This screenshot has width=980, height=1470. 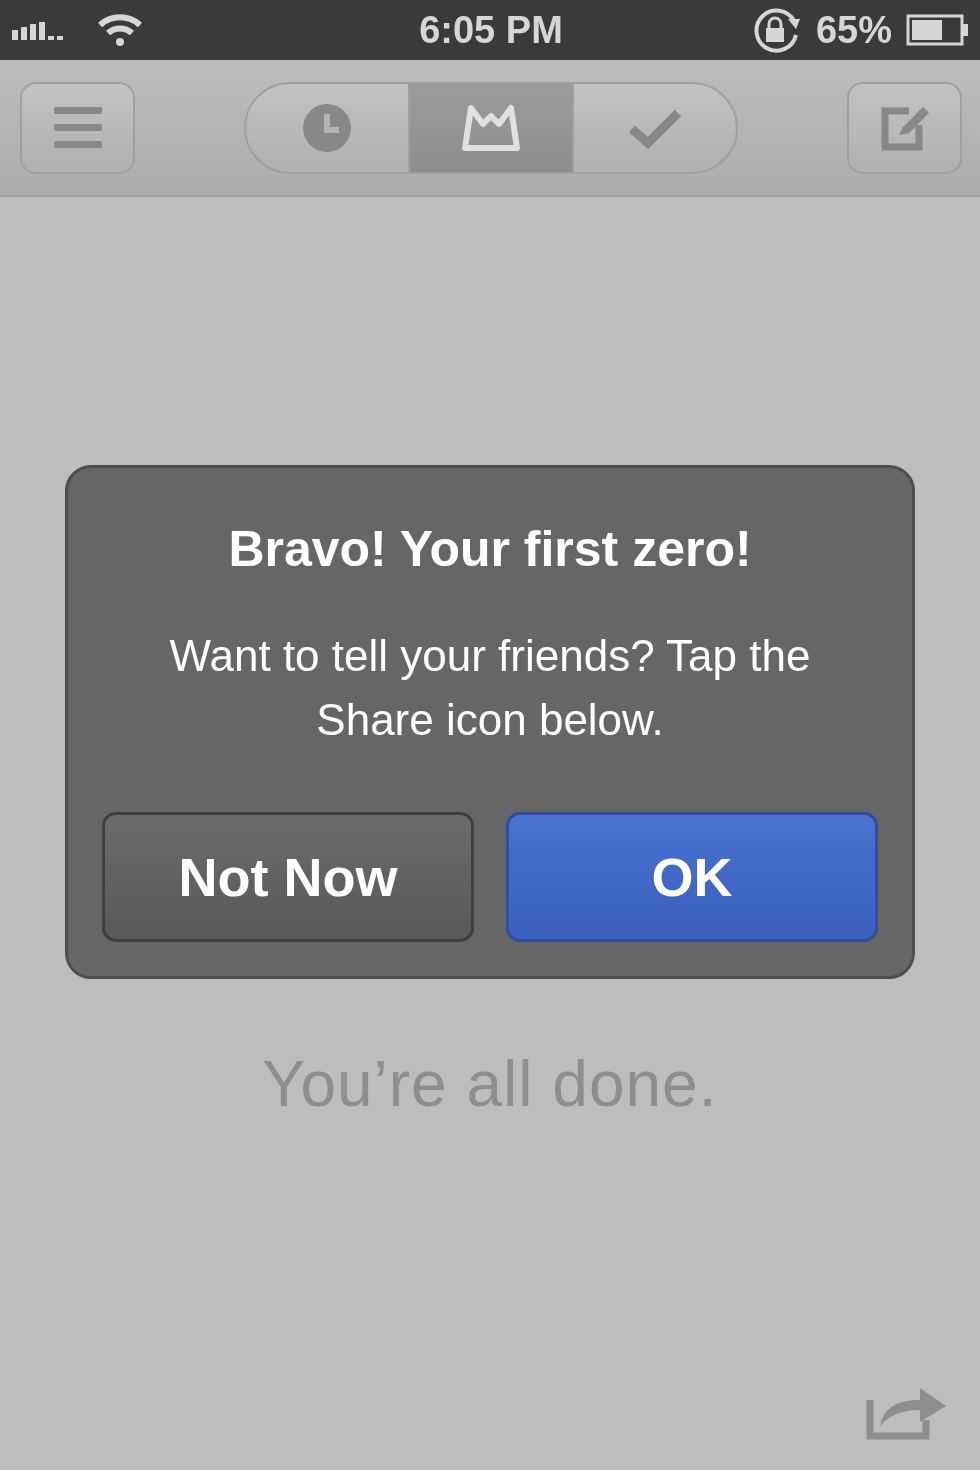 I want to click on inbox-tab, so click(x=490, y=127).